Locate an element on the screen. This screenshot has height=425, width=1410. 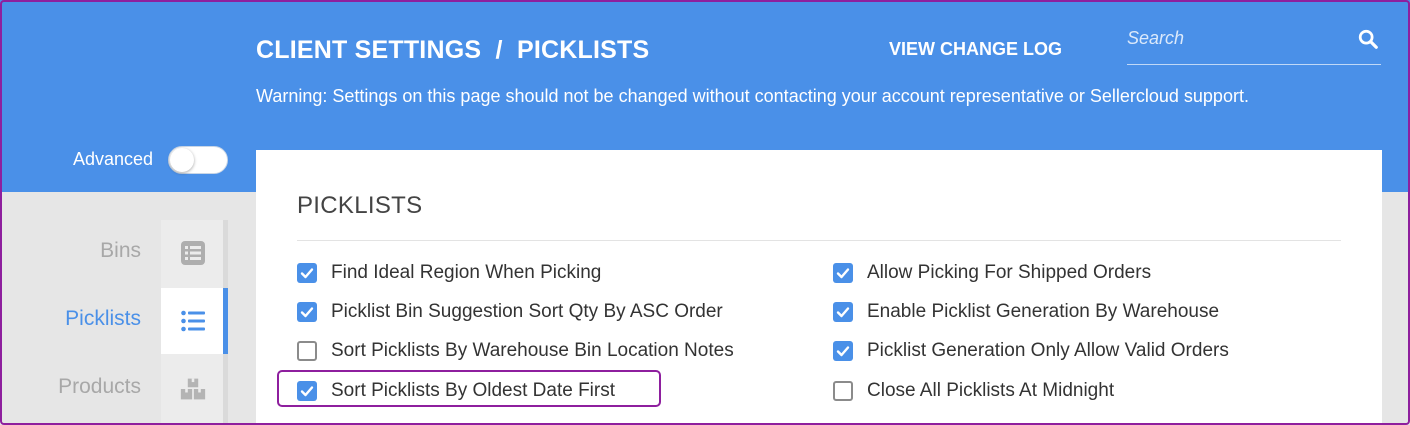
option-generation-by-warehouse: Enable Picklist Generation By Warehouse is located at coordinates (1083, 314).